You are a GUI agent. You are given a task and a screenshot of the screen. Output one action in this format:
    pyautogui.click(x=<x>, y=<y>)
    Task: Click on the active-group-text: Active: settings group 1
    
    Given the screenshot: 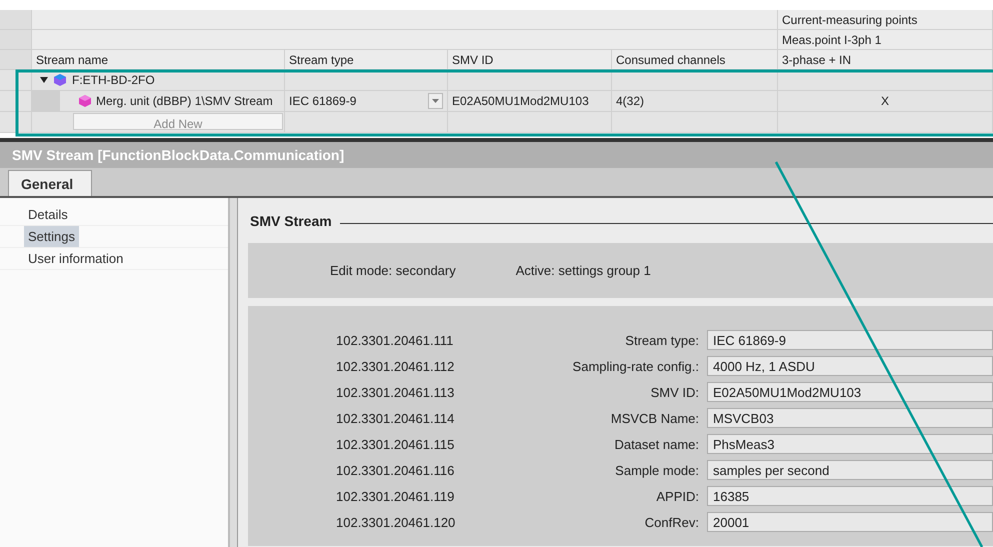 What is the action you would take?
    pyautogui.click(x=583, y=270)
    